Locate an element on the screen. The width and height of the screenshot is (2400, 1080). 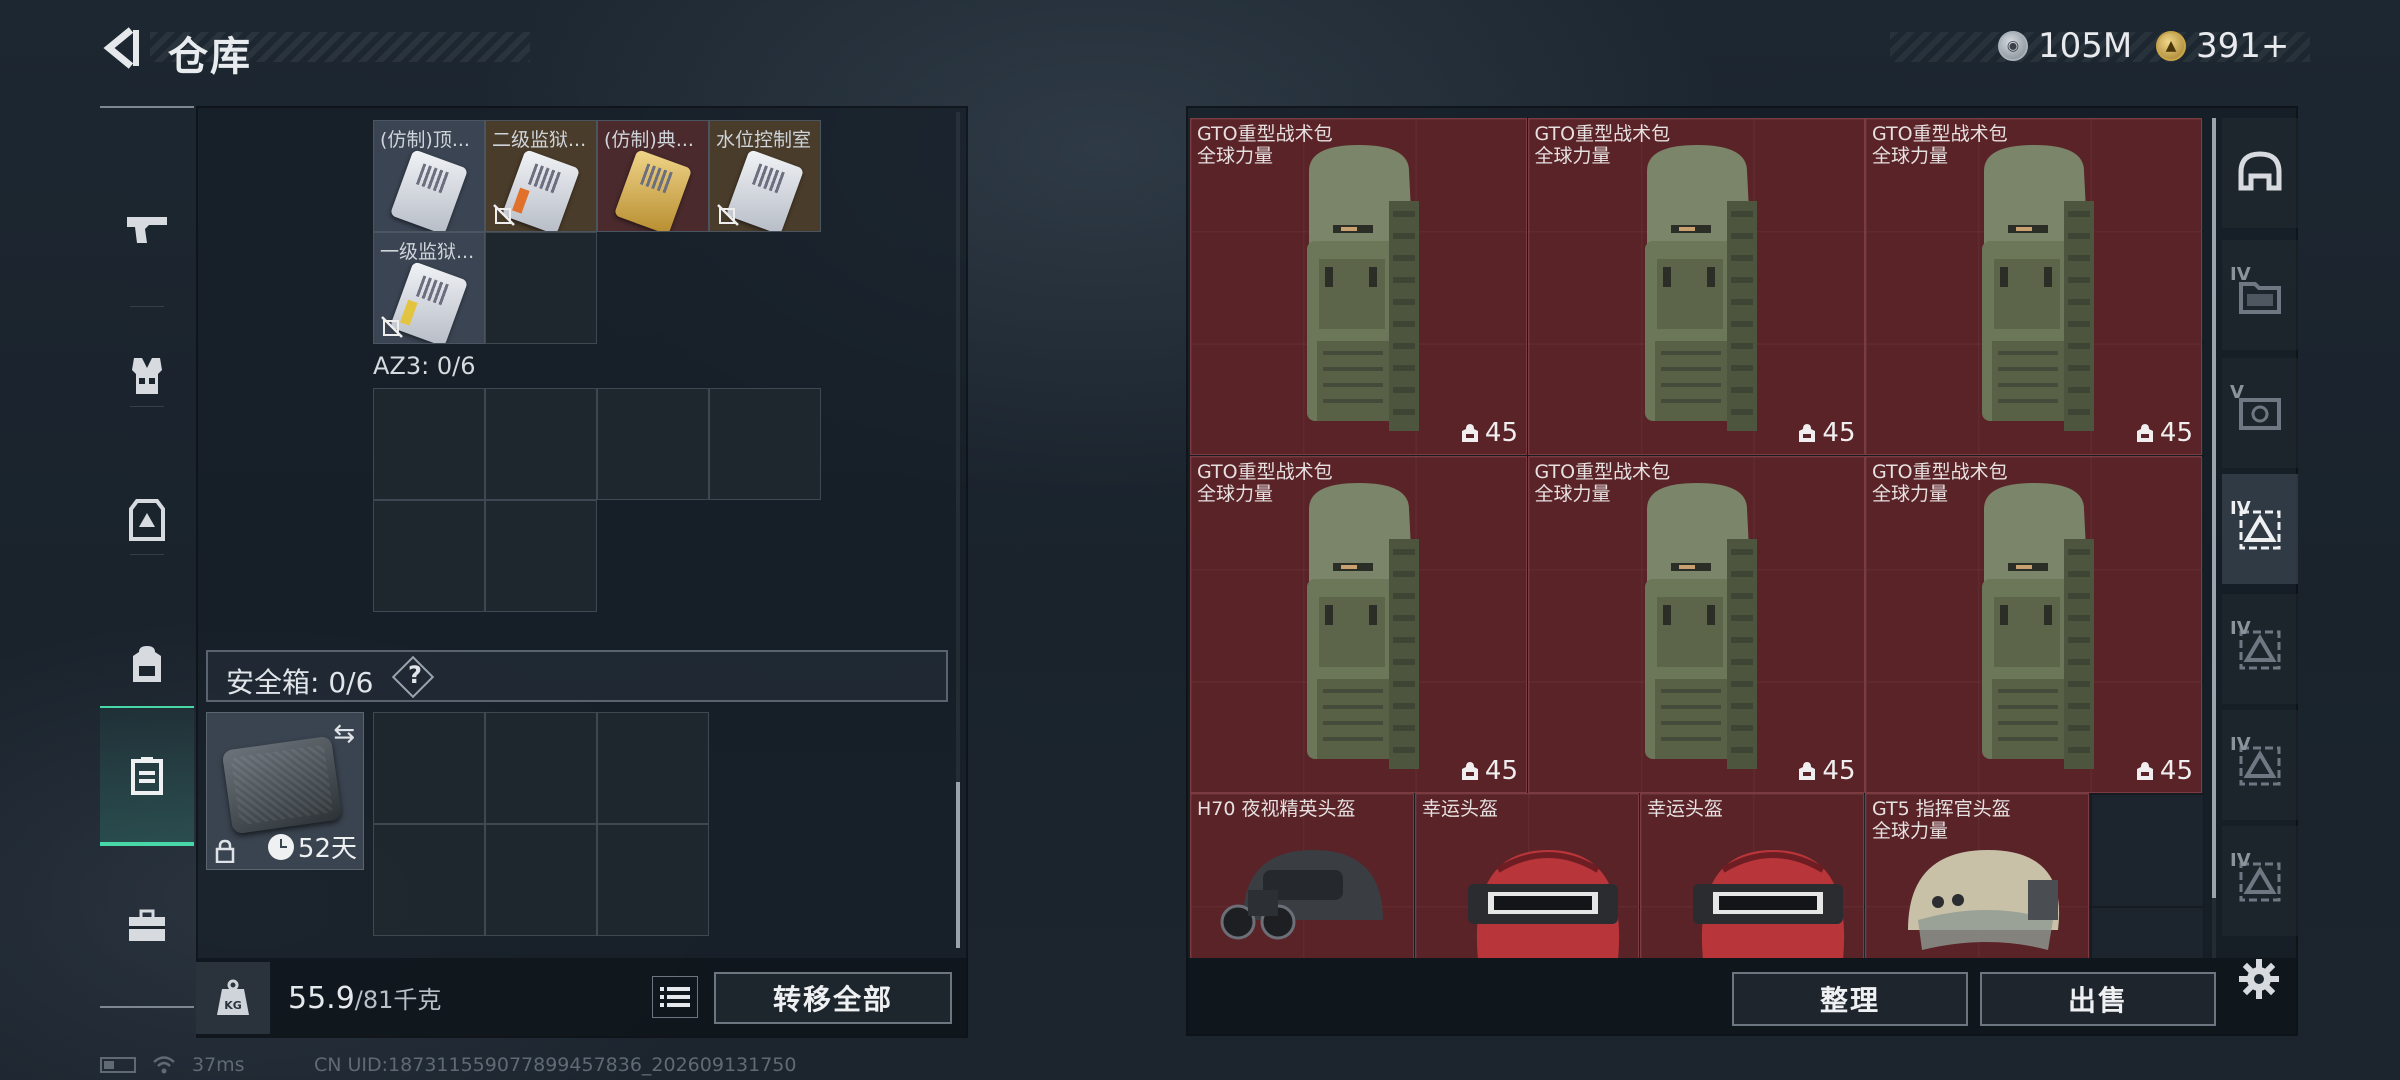
nav-item-armor is located at coordinates (147, 520).